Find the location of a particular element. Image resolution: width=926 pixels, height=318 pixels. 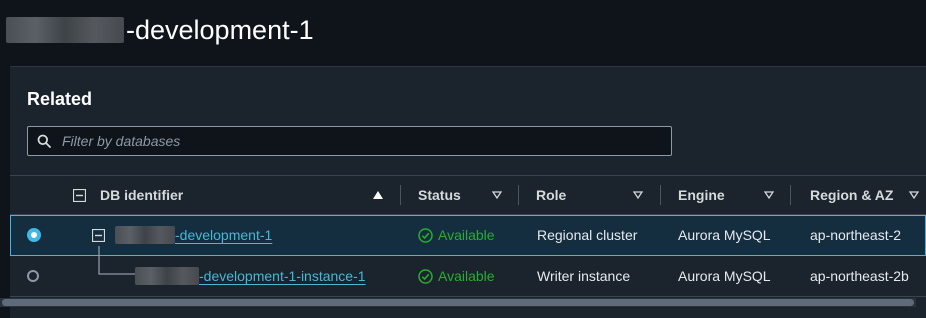

column-status: Status is located at coordinates (458, 195).